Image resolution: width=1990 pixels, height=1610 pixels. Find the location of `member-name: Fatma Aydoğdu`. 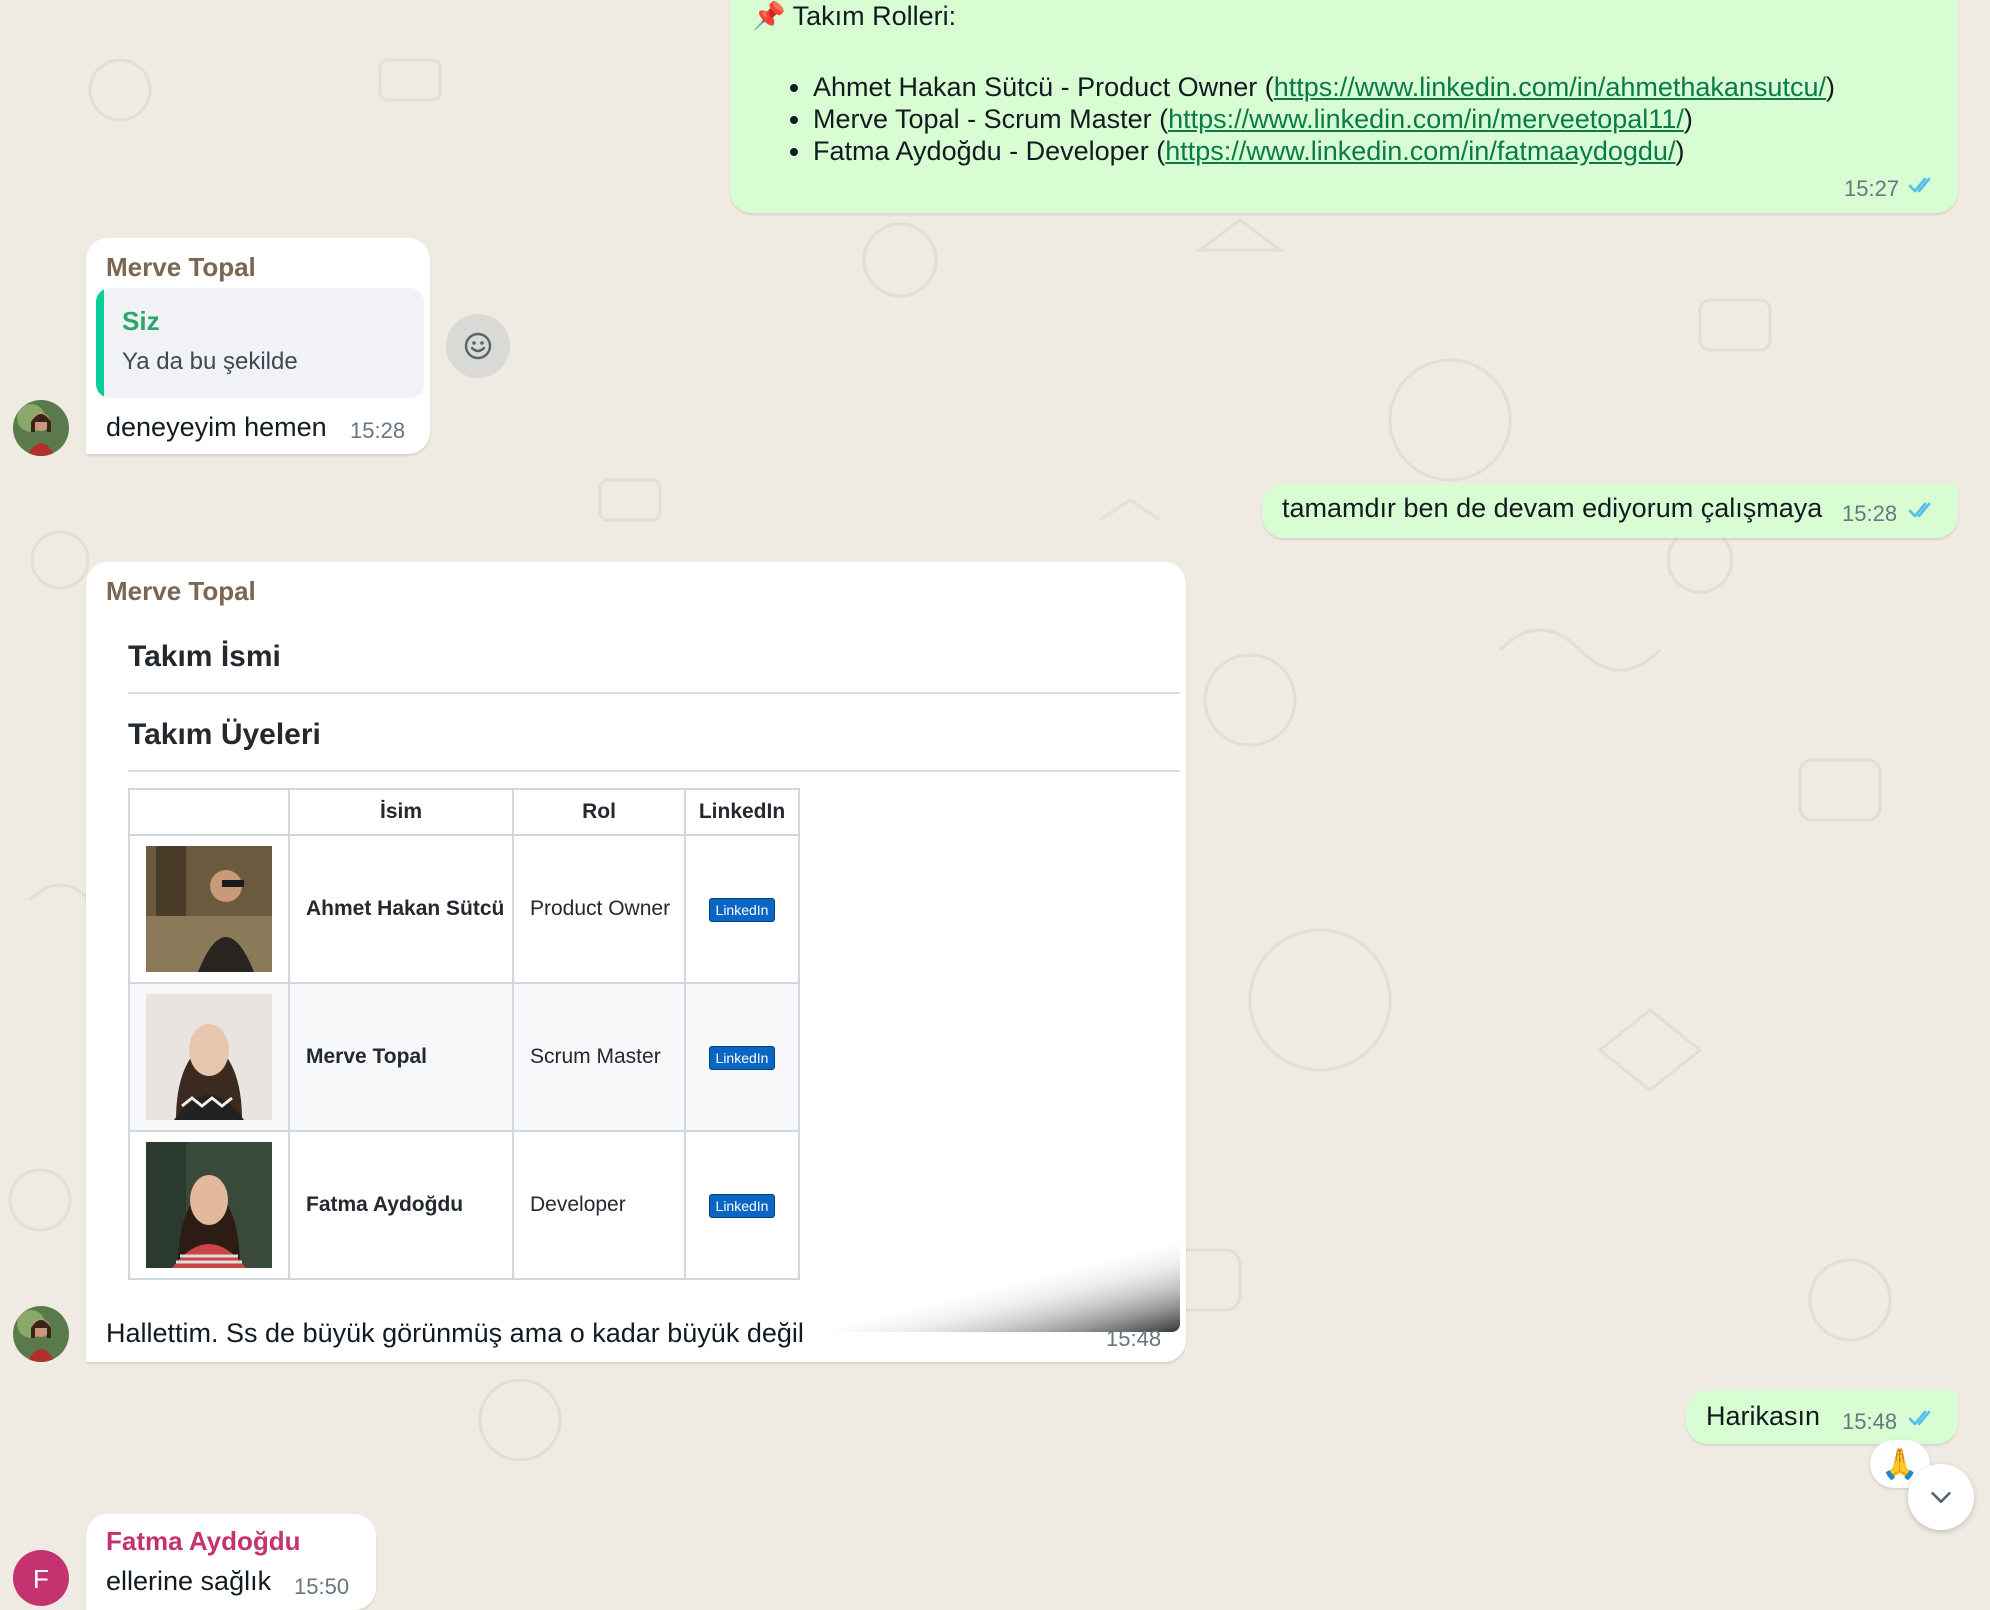

member-name: Fatma Aydoğdu is located at coordinates (401, 1205).